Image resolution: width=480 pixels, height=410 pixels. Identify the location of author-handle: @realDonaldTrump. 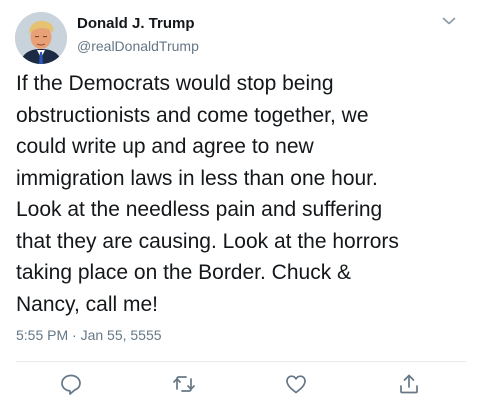
(138, 46).